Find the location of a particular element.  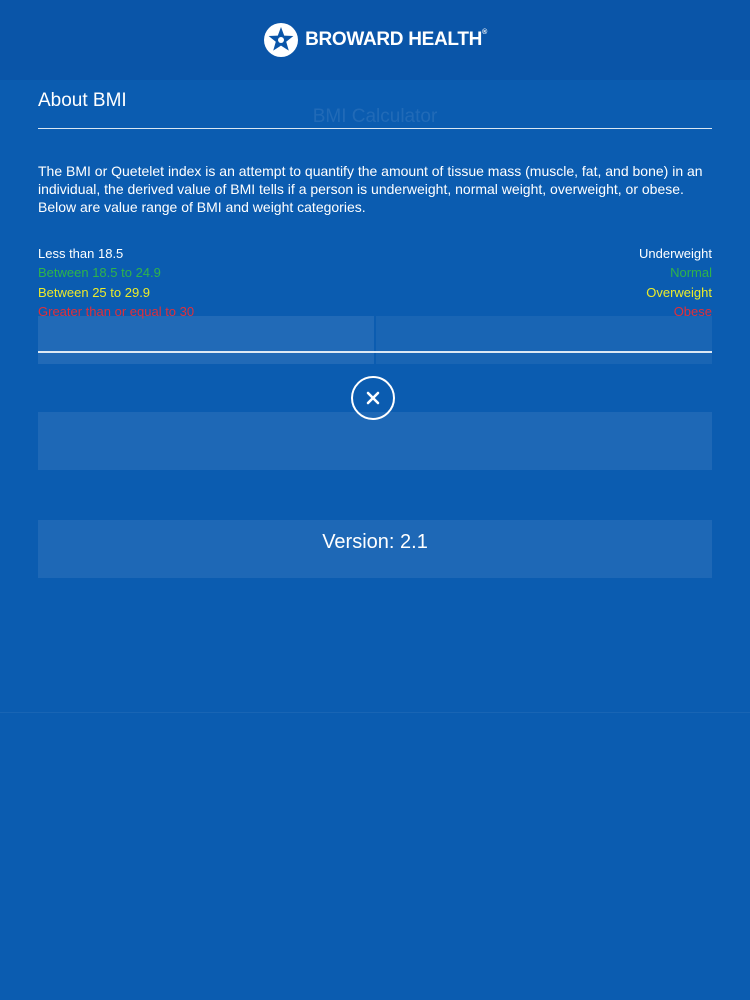

bmi-range-label: Less than 18.5 is located at coordinates (81, 253).